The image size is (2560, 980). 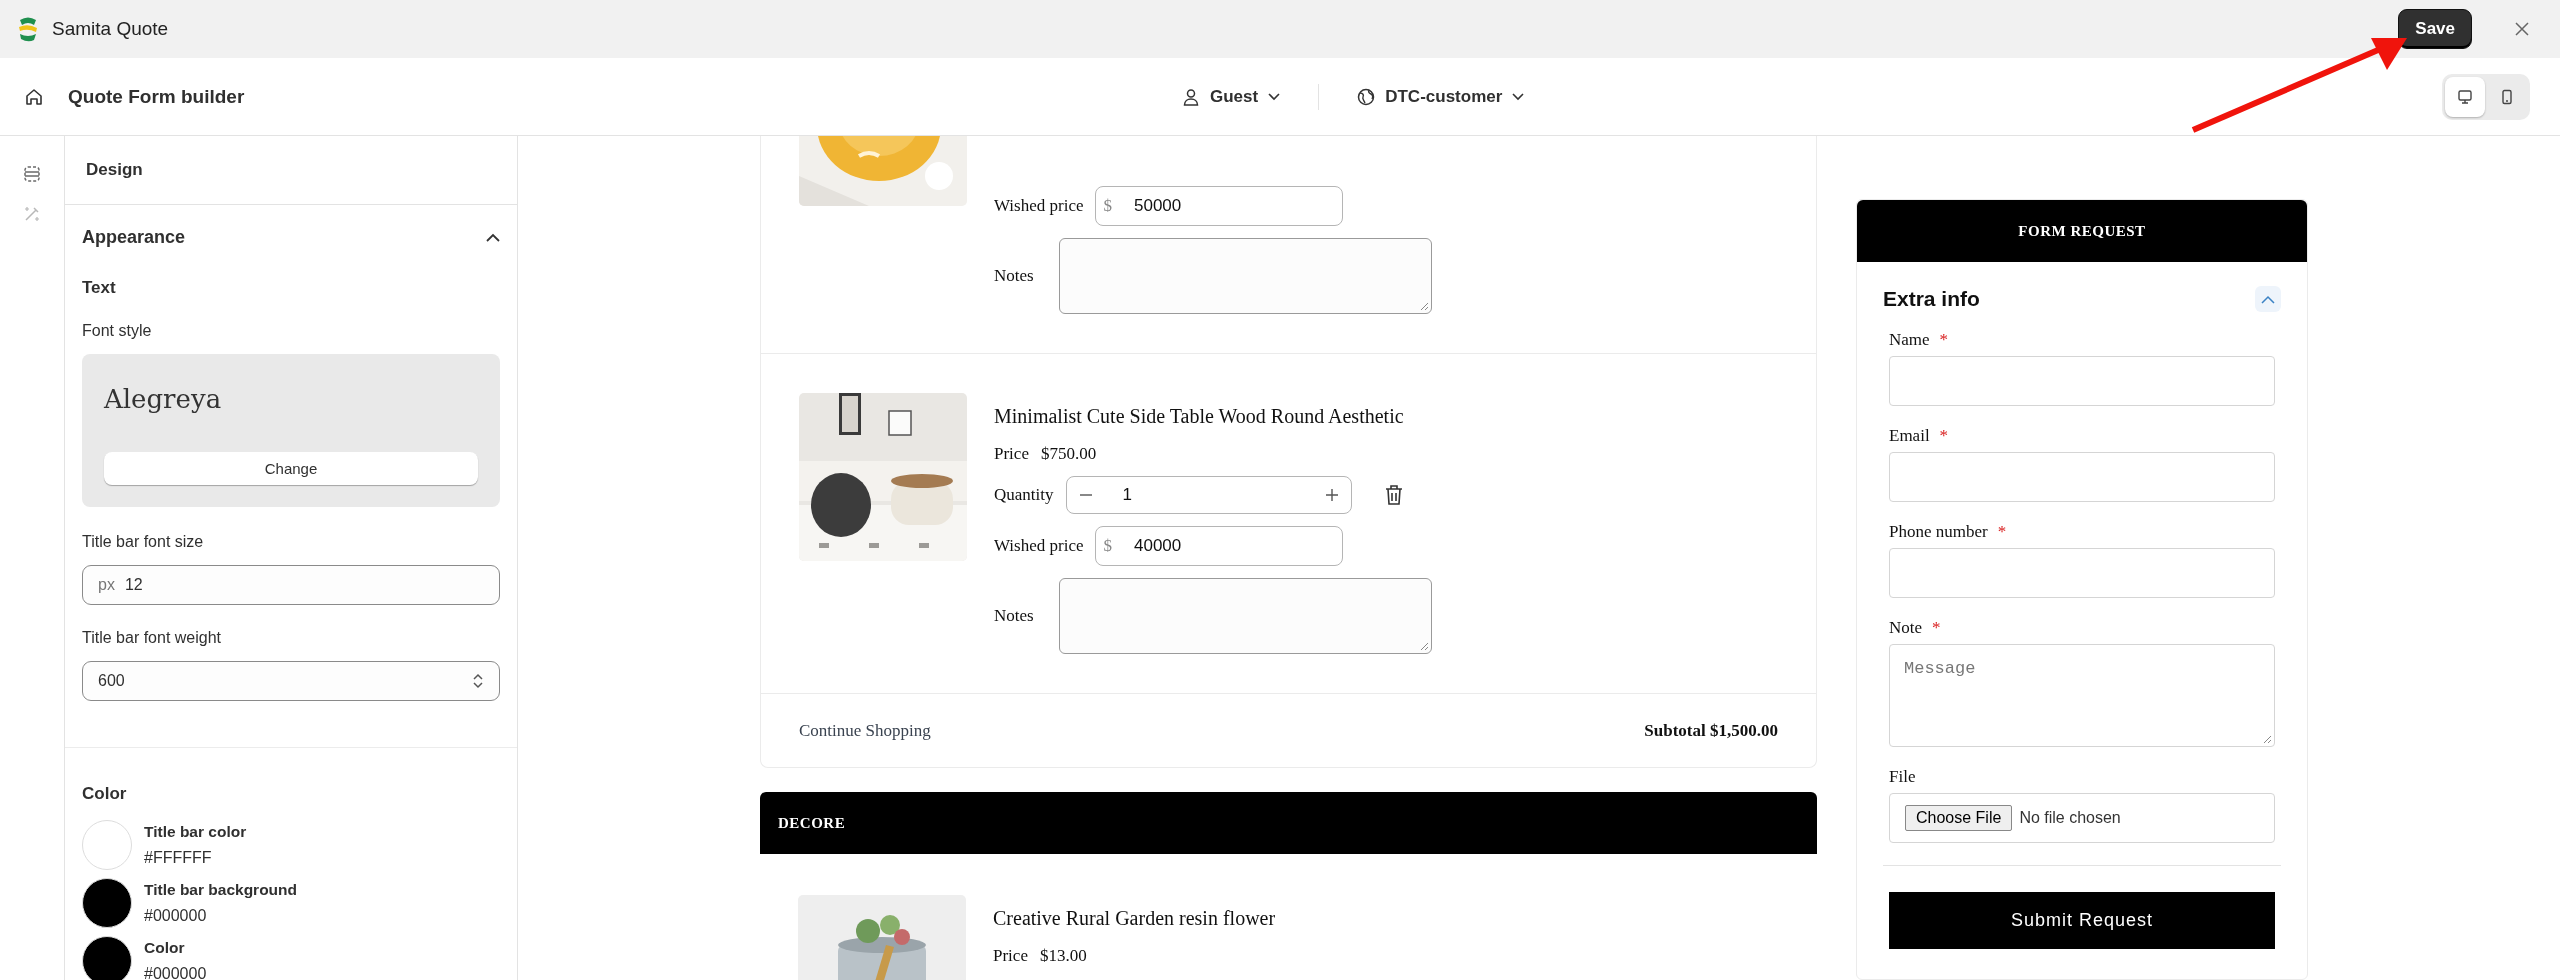 I want to click on field-label: Name, so click(x=1909, y=340).